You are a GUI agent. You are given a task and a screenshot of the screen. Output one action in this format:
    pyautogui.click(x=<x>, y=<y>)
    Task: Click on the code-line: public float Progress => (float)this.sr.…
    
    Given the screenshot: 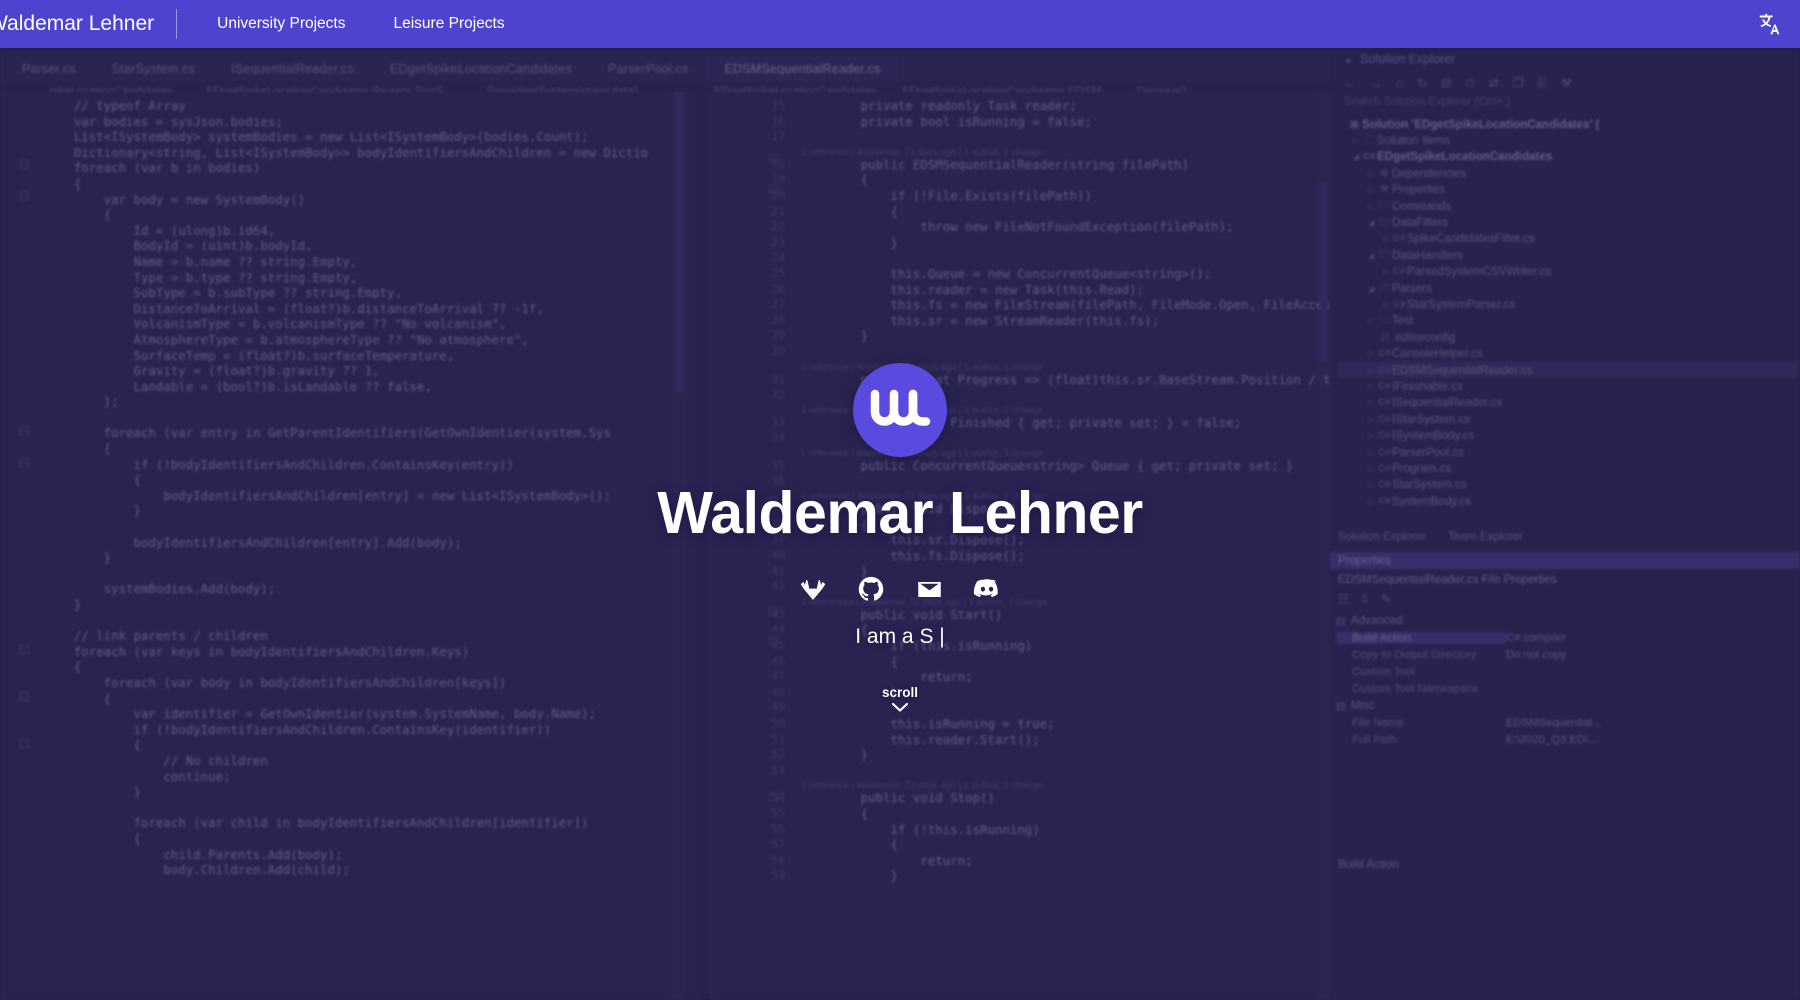 What is the action you would take?
    pyautogui.click(x=1020, y=380)
    